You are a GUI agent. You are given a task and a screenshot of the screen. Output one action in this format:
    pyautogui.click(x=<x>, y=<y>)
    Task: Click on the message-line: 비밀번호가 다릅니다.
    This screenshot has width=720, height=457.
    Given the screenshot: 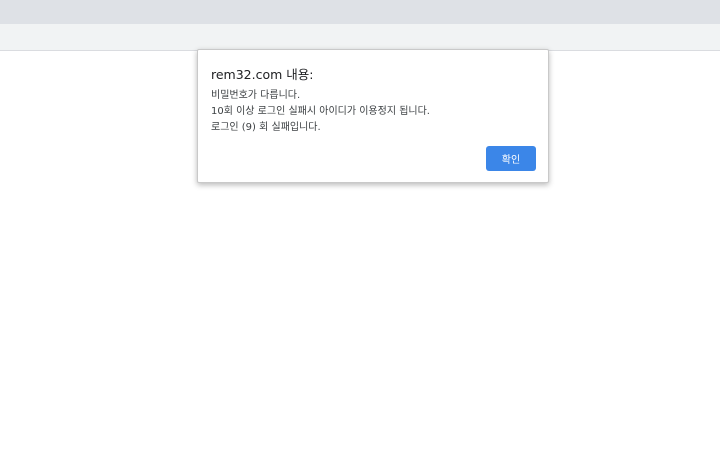 What is the action you would take?
    pyautogui.click(x=256, y=95)
    